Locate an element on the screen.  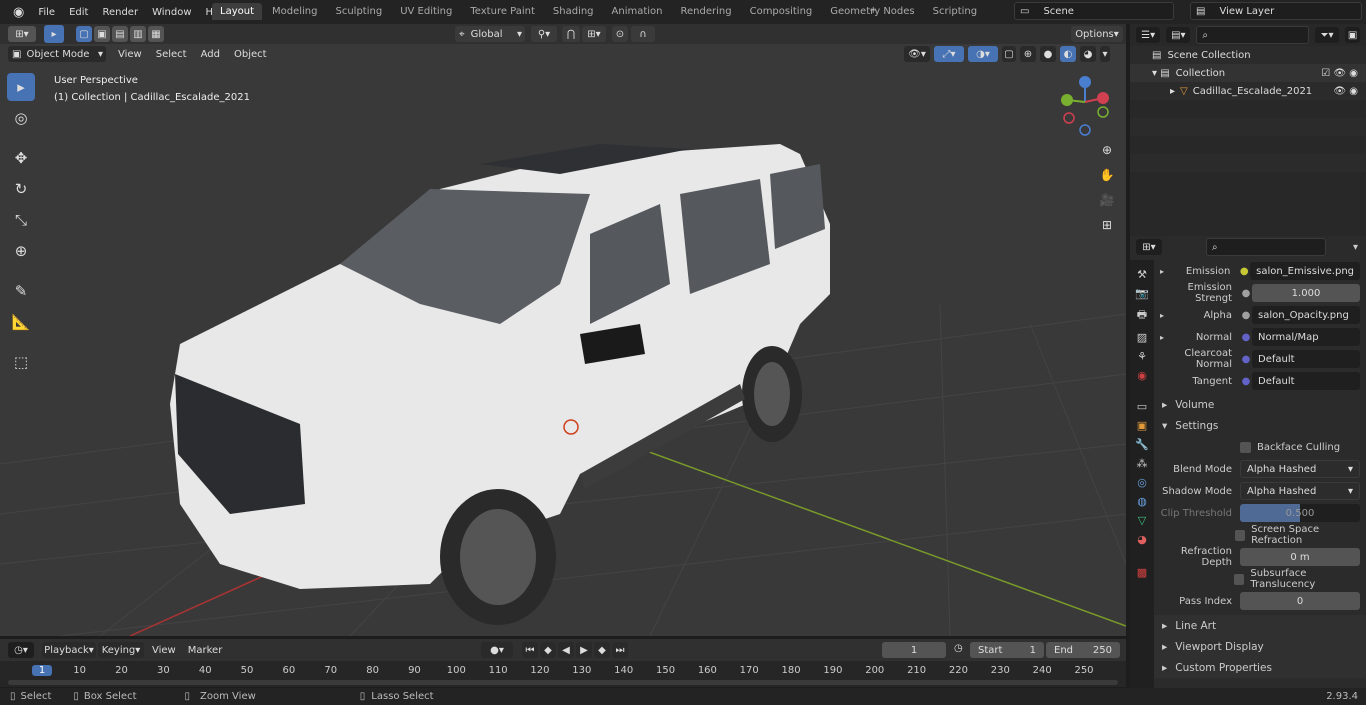
workspace-tab-layout: Layout is located at coordinates (237, 11).